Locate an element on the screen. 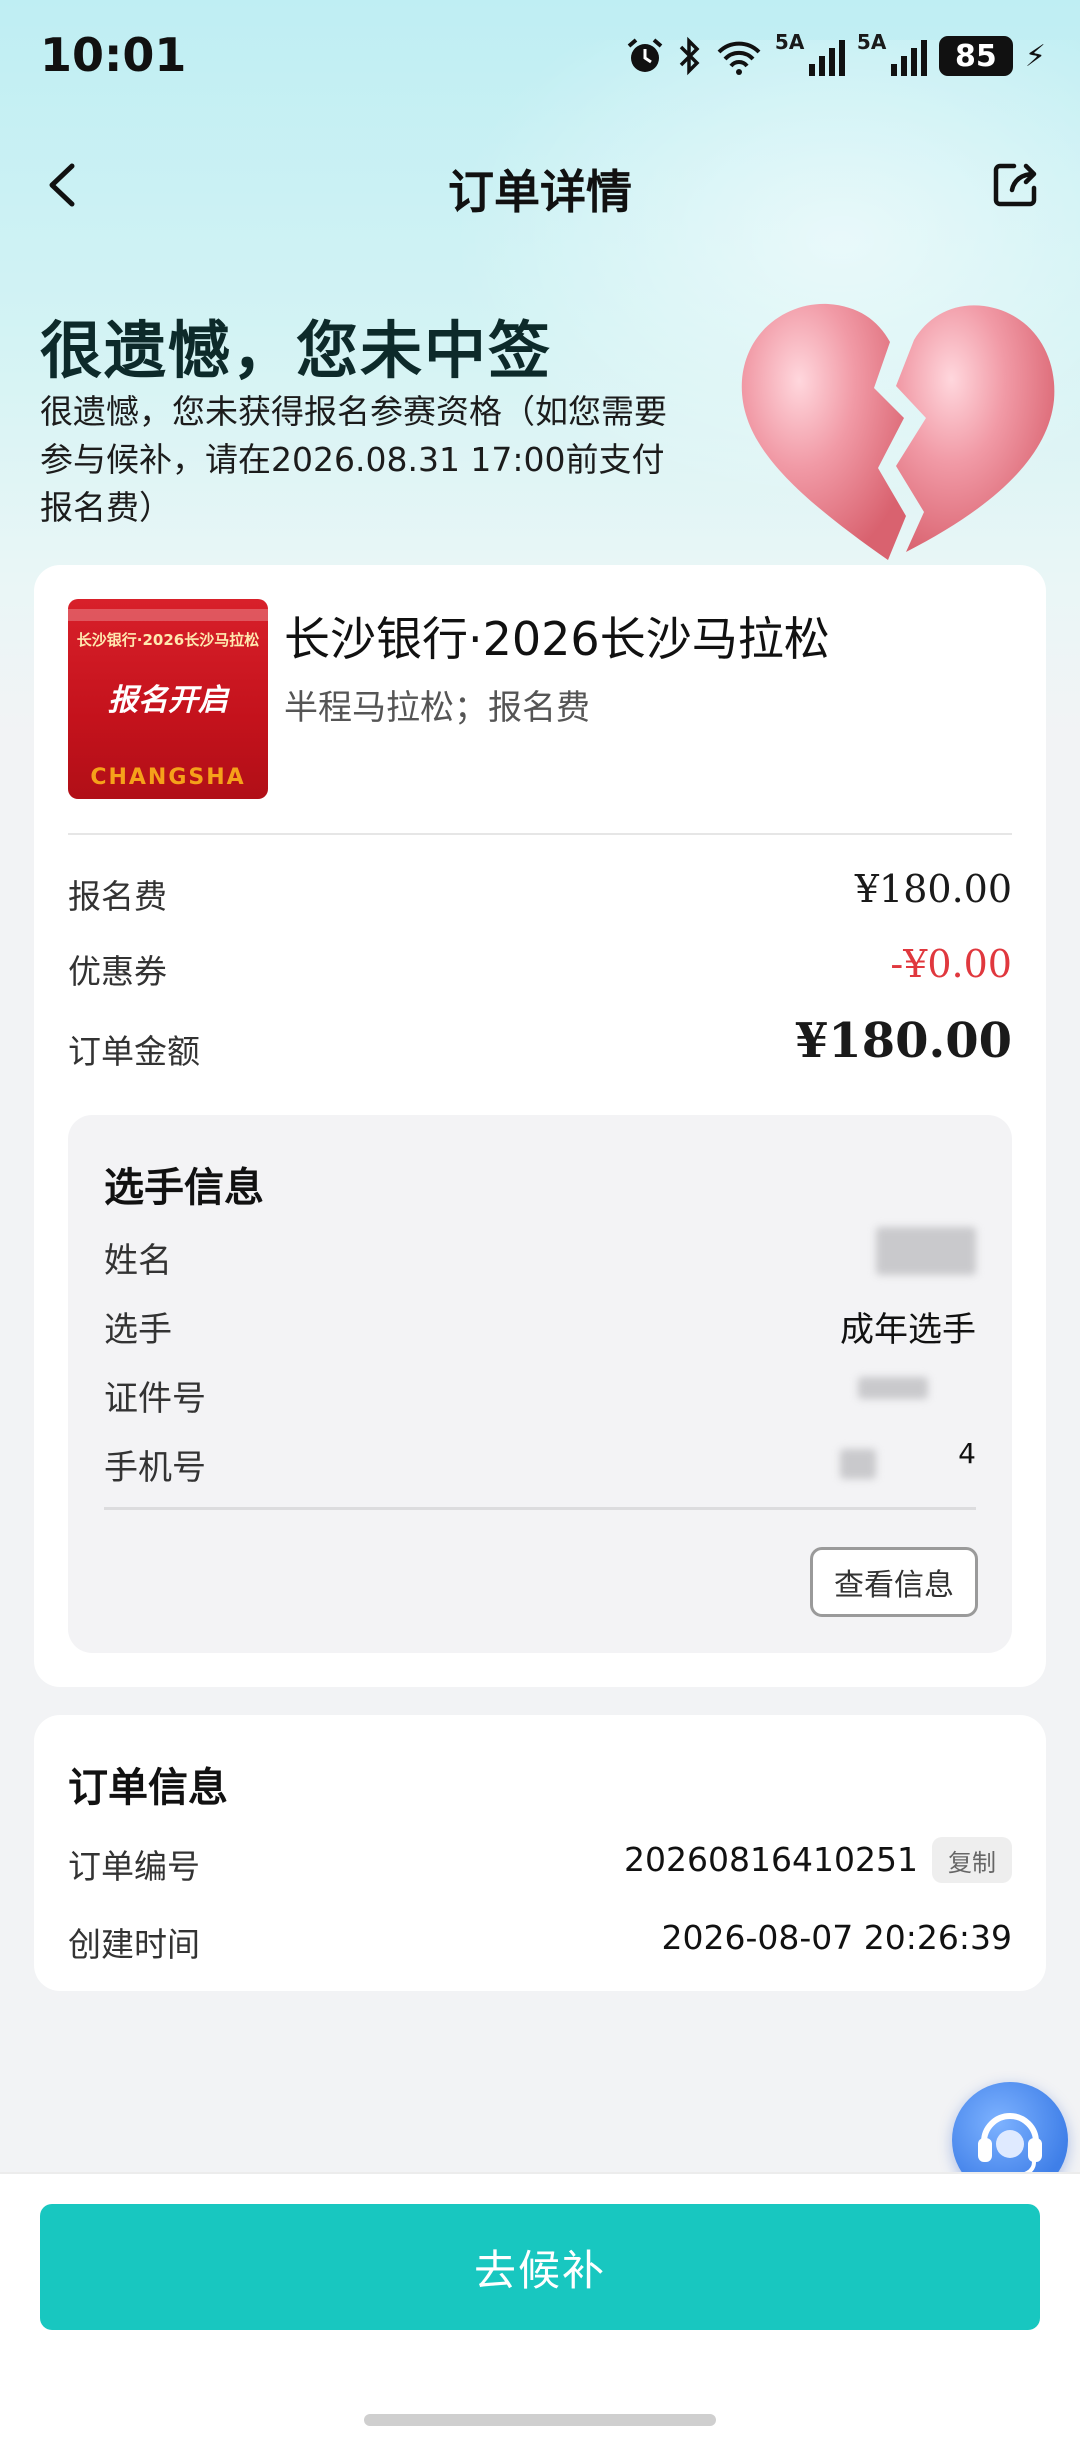 This screenshot has height=2444, width=1080. battery-icon: 85 is located at coordinates (975, 56).